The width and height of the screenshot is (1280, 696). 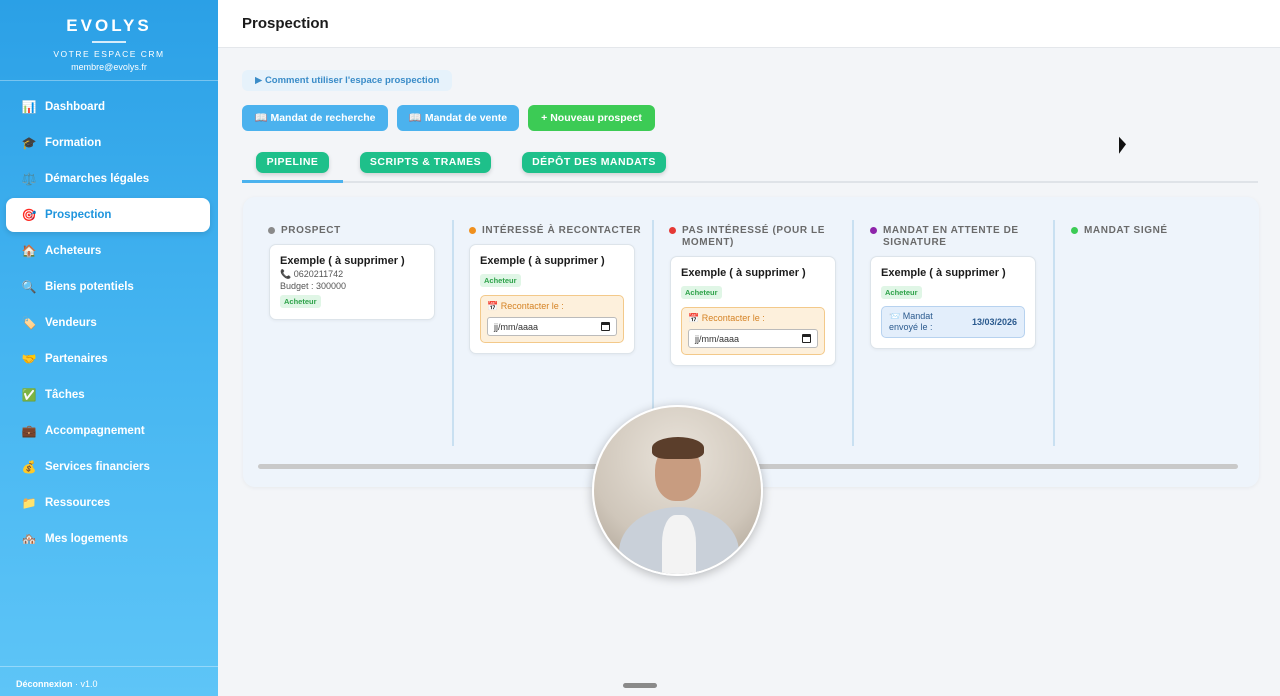 I want to click on sidebar-item-label: Vendeurs, so click(x=71, y=323).